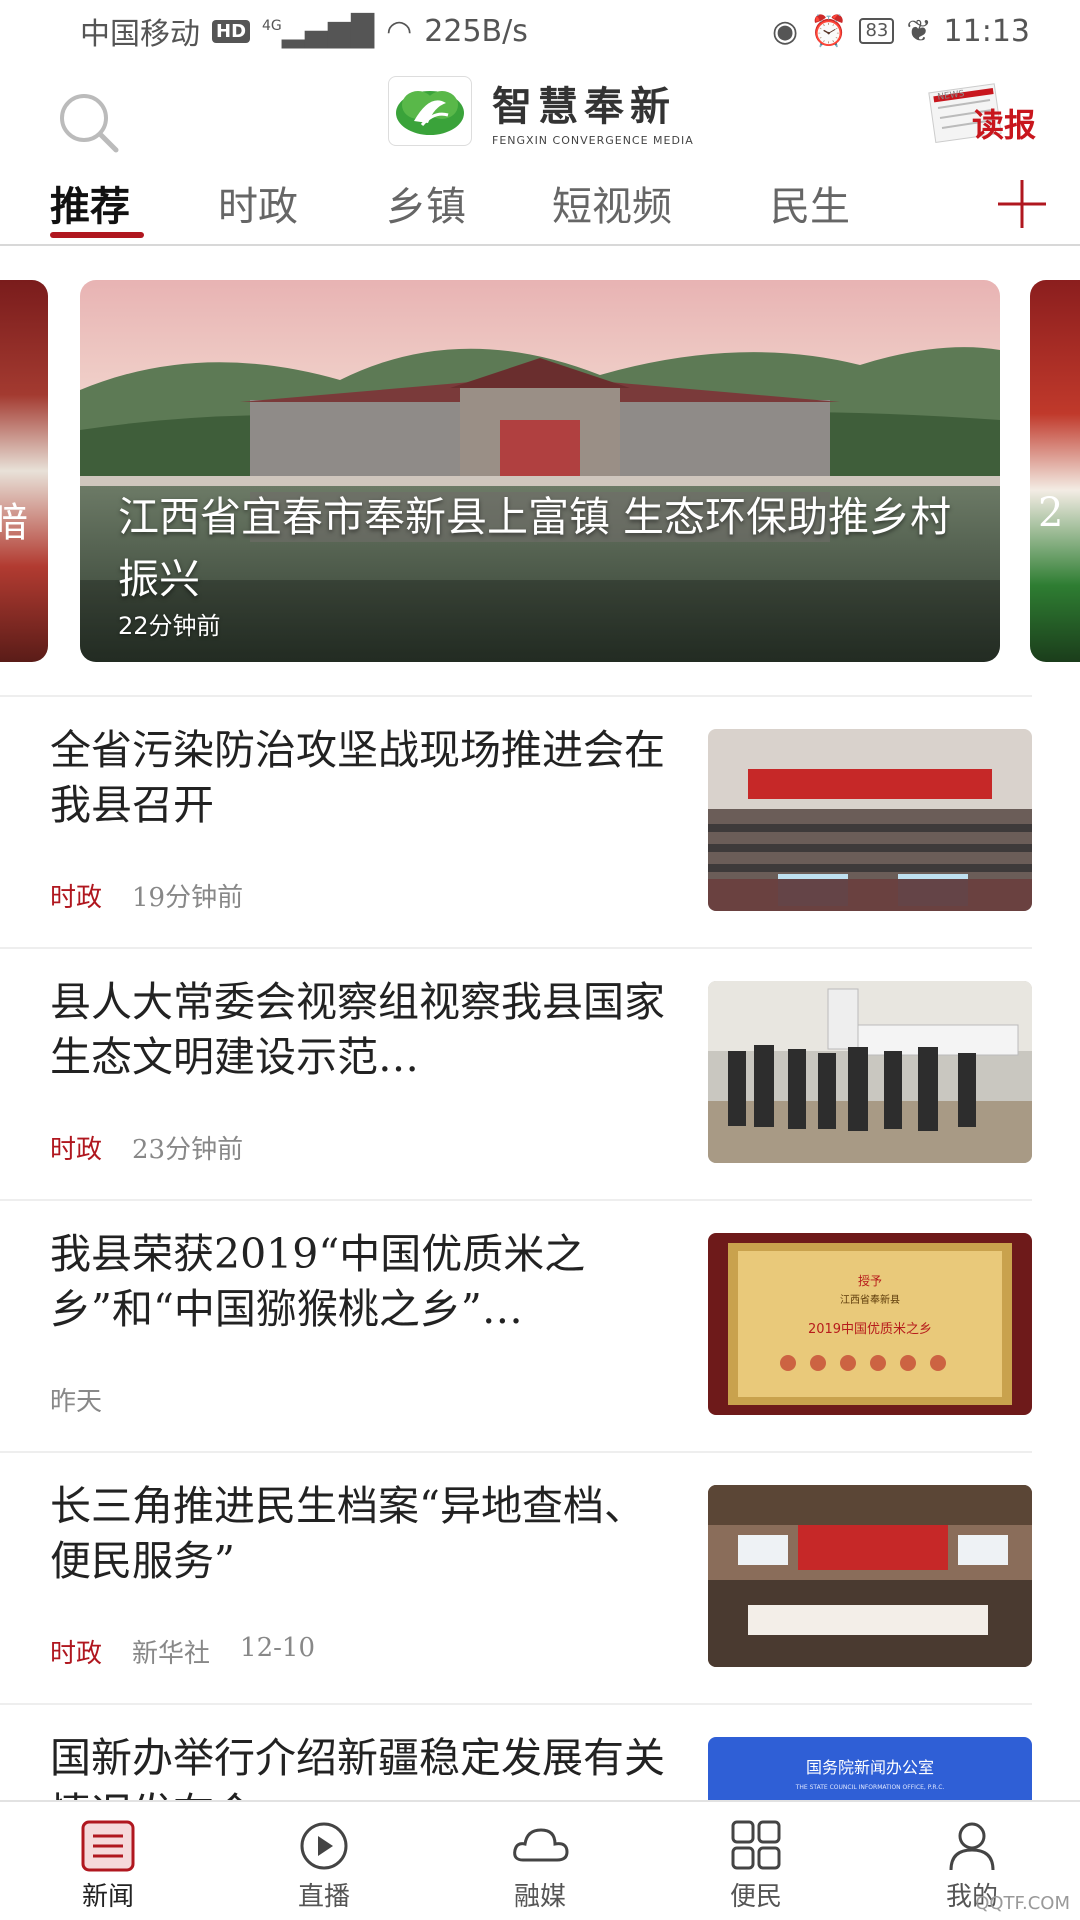 This screenshot has width=1080, height=1920. What do you see at coordinates (476, 31) in the screenshot?
I see `network-speed: 225B/s` at bounding box center [476, 31].